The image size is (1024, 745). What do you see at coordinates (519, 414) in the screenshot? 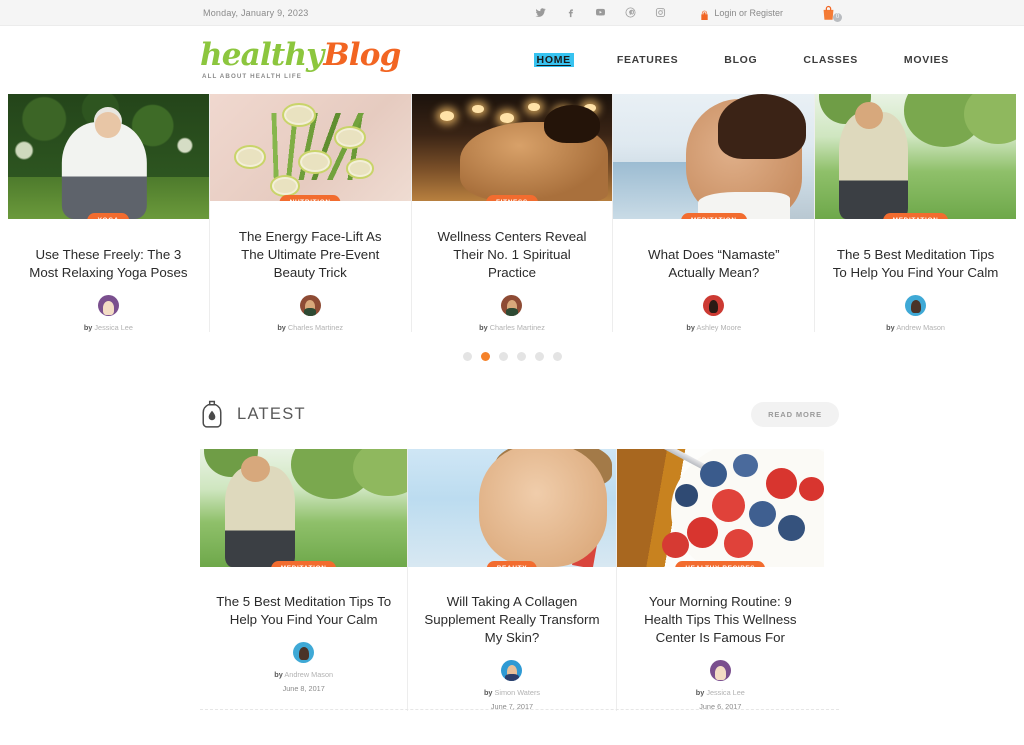
I see `latest-header: LATEST READ MORE` at bounding box center [519, 414].